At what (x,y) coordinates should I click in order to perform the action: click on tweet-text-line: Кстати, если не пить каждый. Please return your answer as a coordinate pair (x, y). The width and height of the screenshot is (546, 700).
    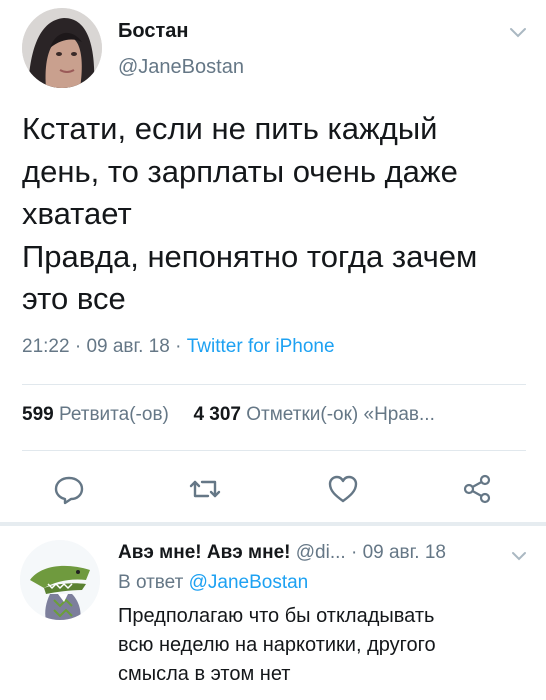
    Looking at the image, I should click on (230, 128).